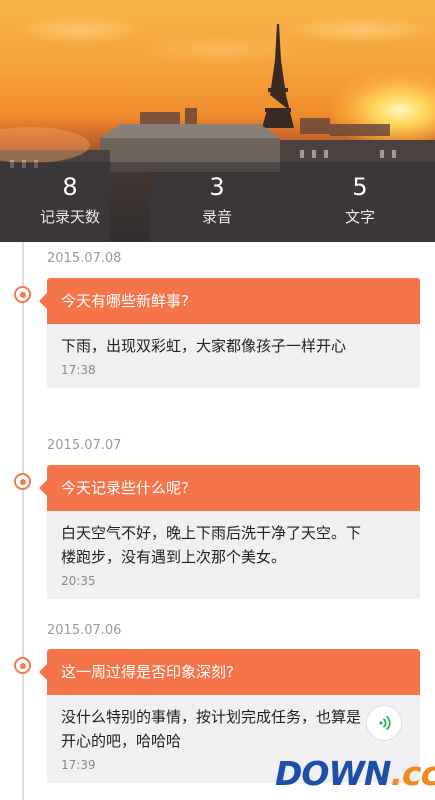 The width and height of the screenshot is (435, 800). I want to click on entry-date: 2015.07.06, so click(84, 630).